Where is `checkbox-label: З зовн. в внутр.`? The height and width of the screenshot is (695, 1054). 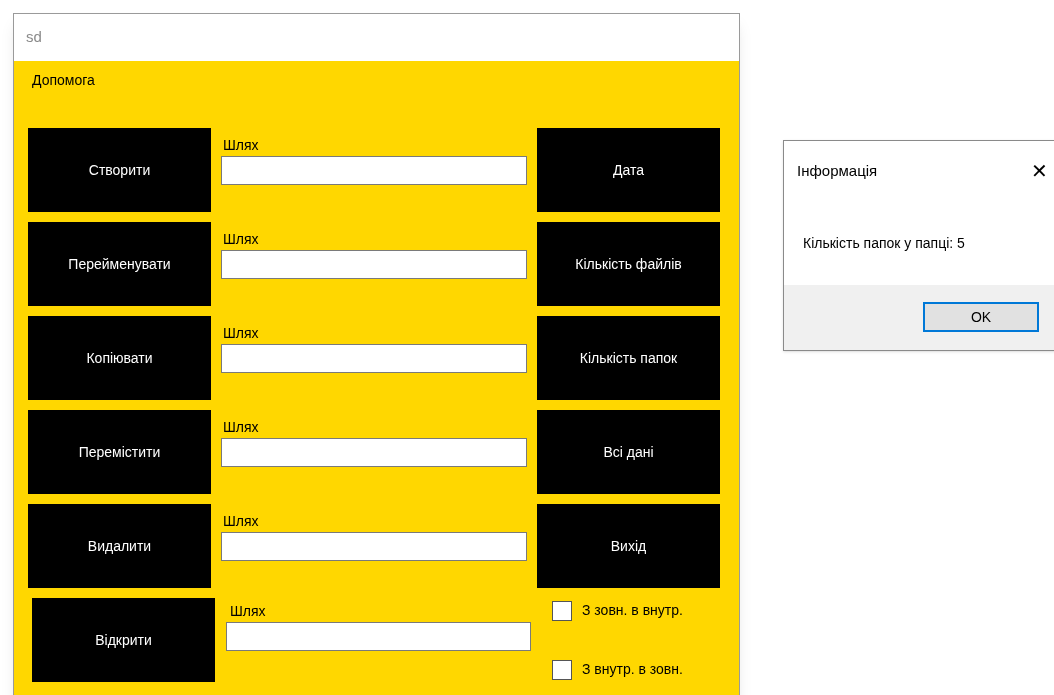 checkbox-label: З зовн. в внутр. is located at coordinates (632, 610).